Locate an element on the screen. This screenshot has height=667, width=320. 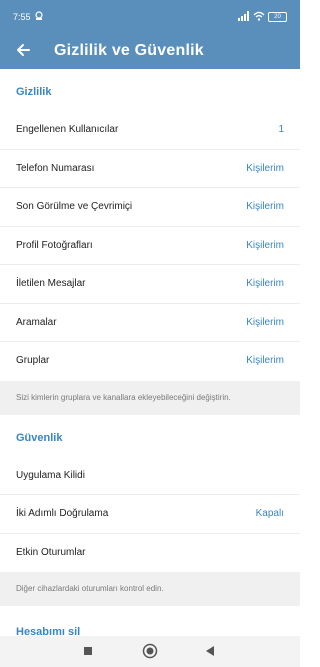
recents-button is located at coordinates (88, 651).